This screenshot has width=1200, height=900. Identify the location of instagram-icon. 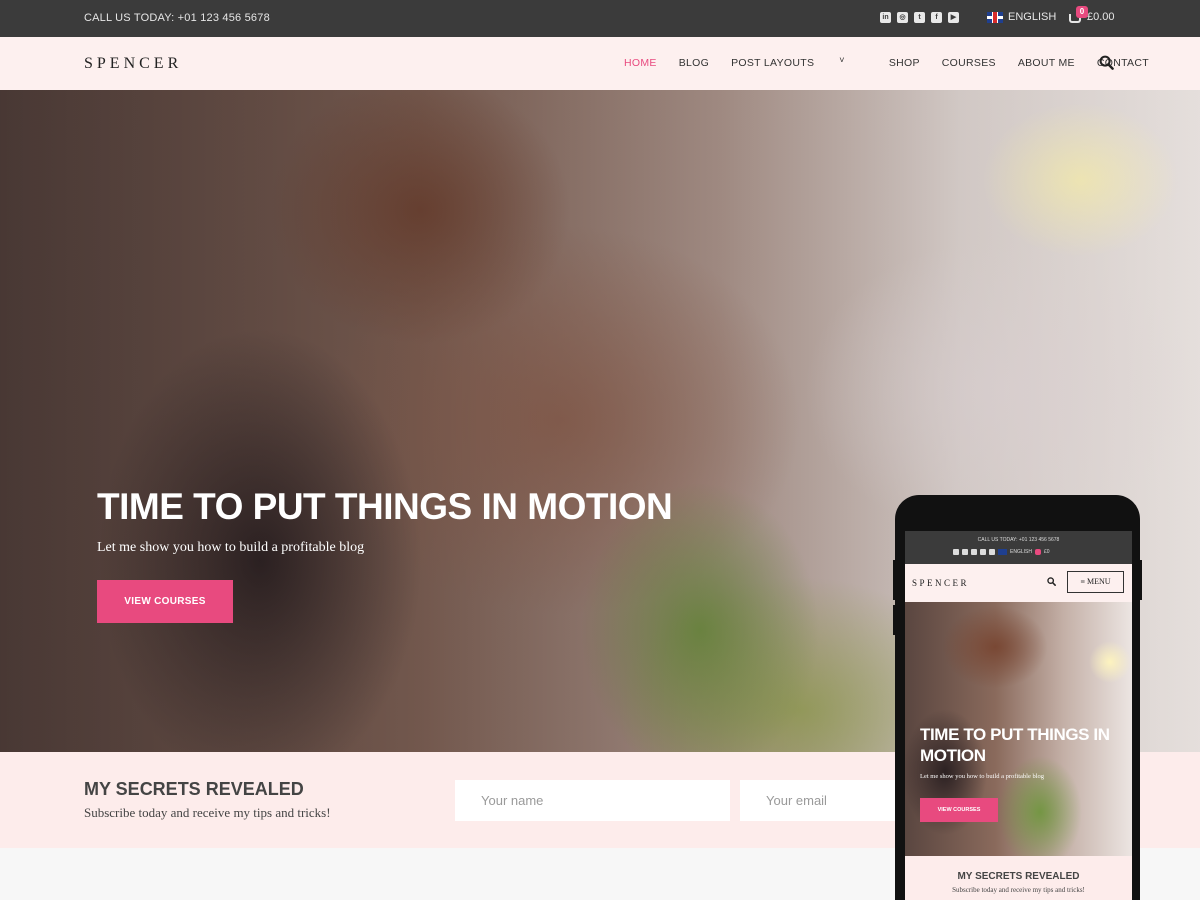
(965, 552).